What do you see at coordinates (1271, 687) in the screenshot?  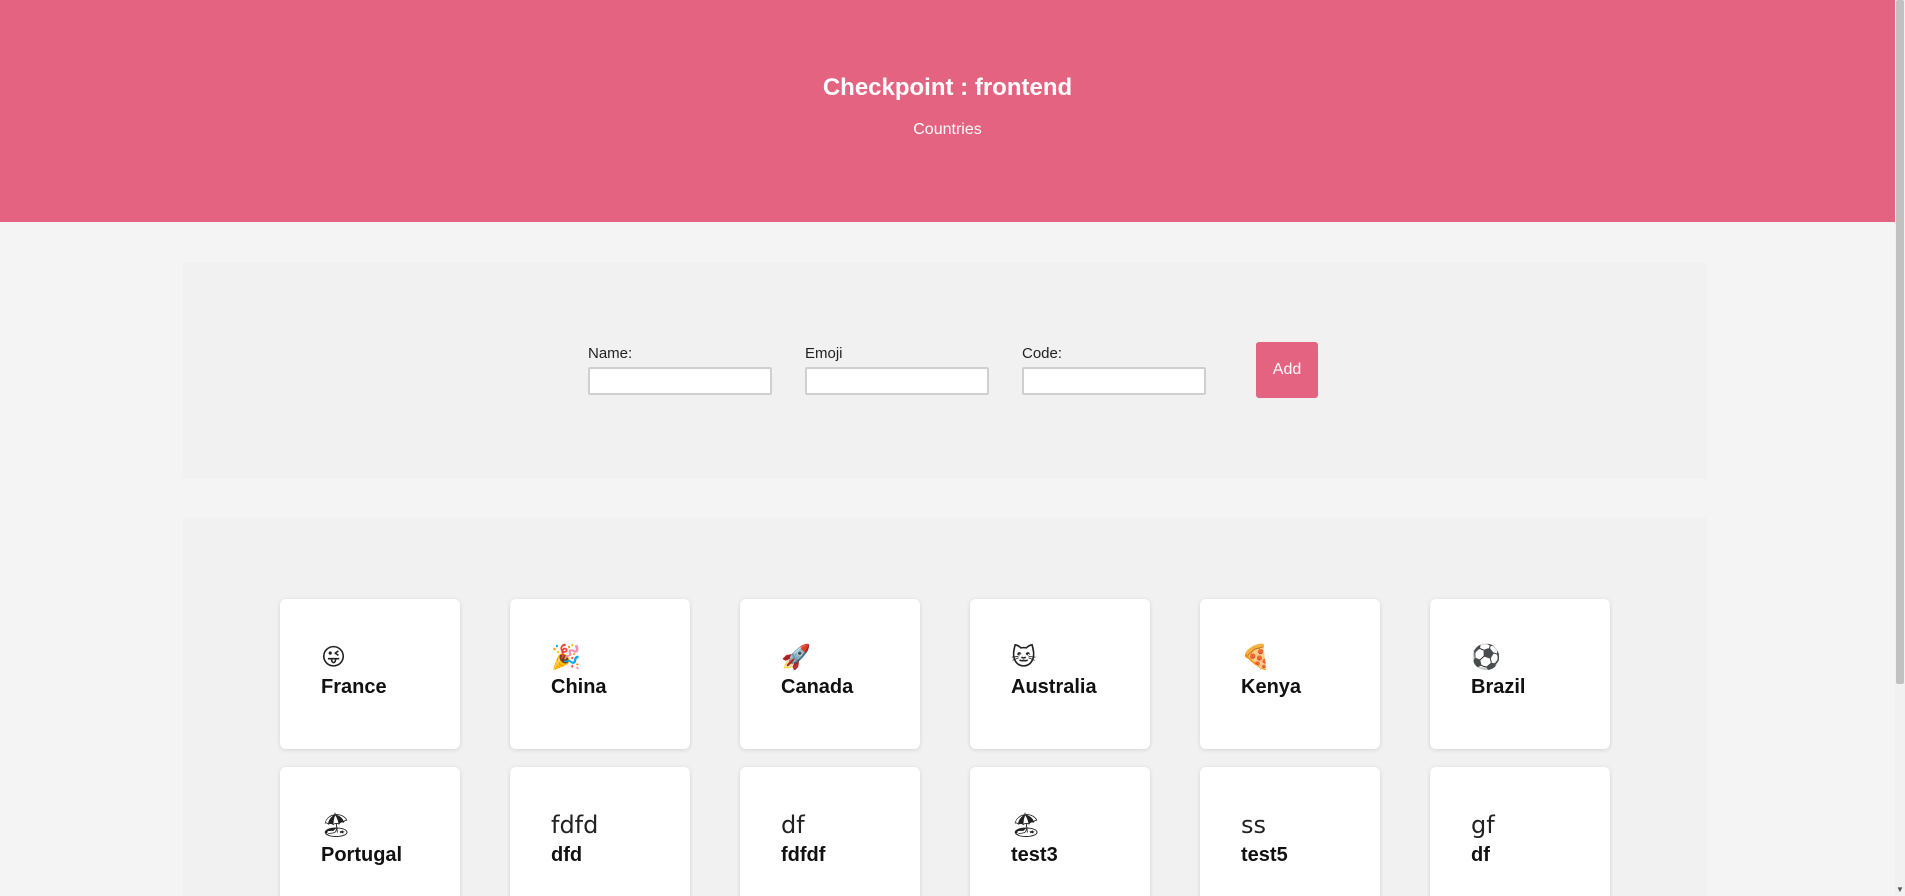 I see `country-name: Kenya` at bounding box center [1271, 687].